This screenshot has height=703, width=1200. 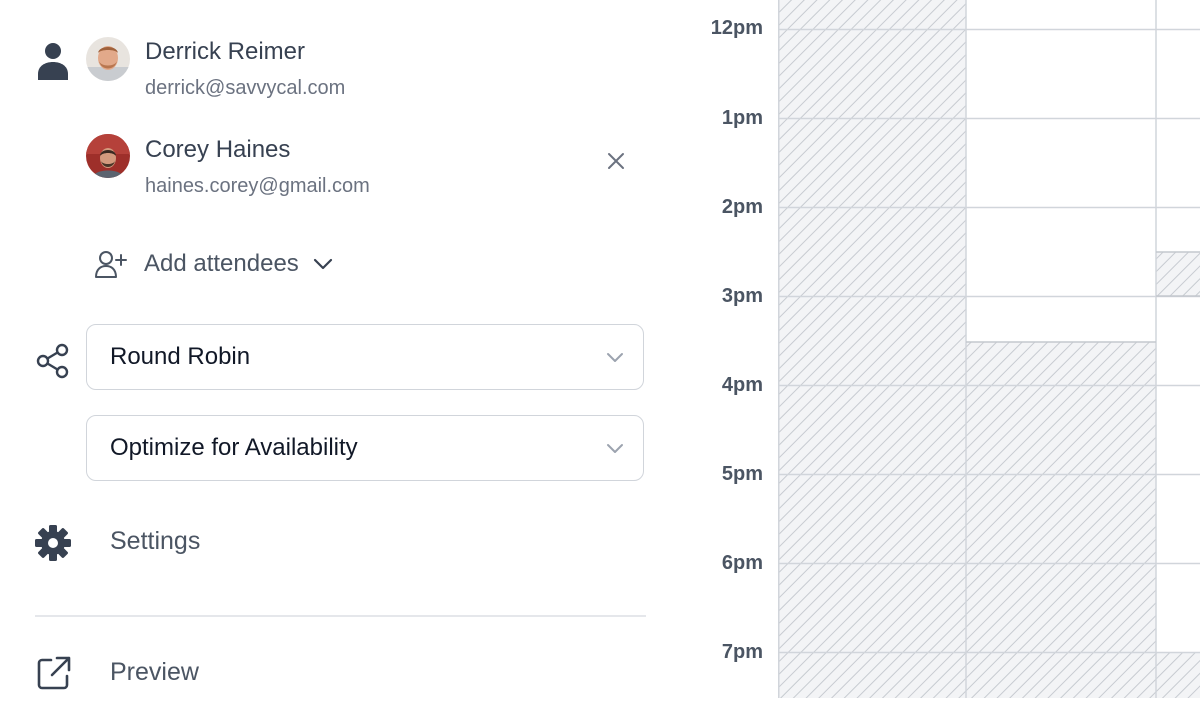 What do you see at coordinates (742, 652) in the screenshot?
I see `time-label: 7pm` at bounding box center [742, 652].